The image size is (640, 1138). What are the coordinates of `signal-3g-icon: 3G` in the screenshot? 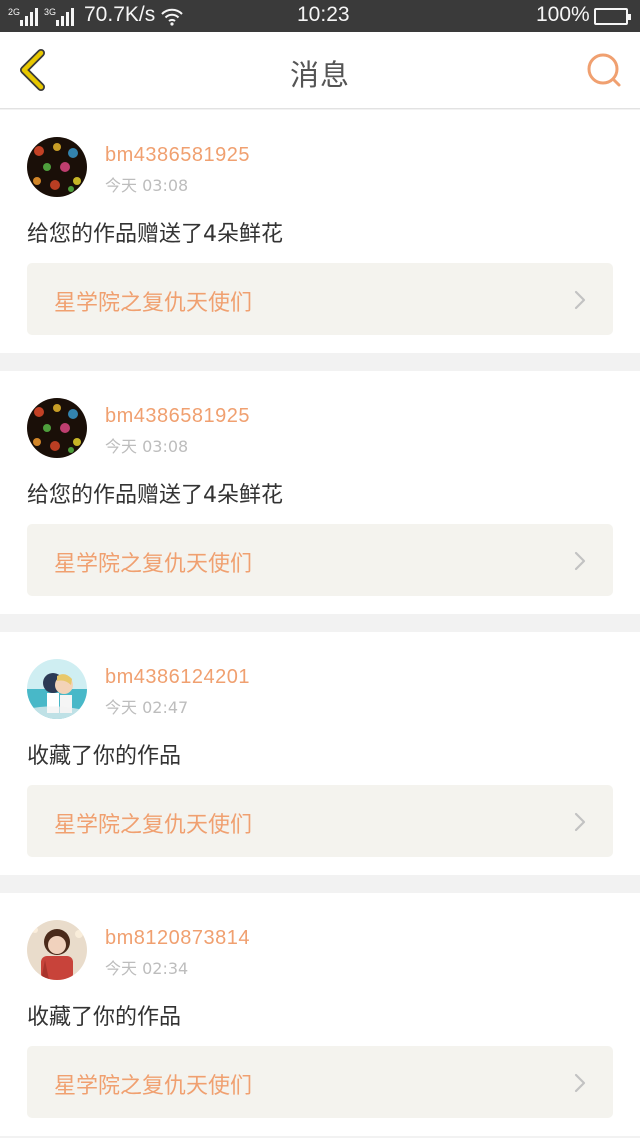 It's located at (59, 16).